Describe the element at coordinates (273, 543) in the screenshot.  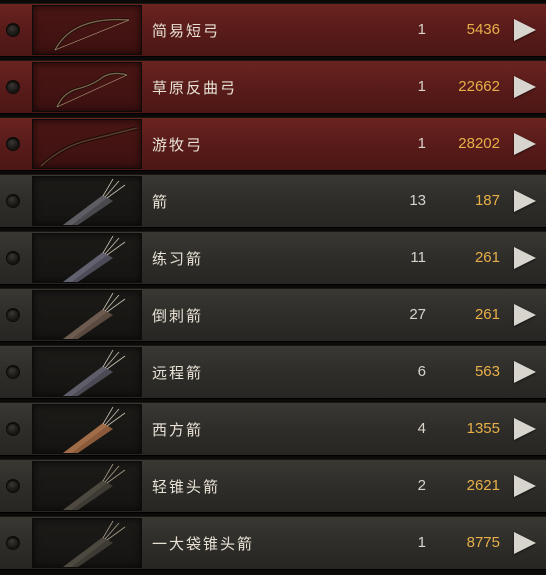
I see `item-row: 一大袋锥头箭 1 8775` at that location.